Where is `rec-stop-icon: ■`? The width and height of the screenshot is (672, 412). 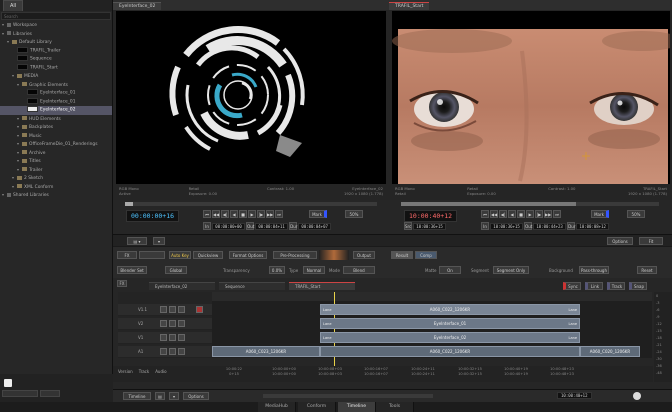
rec-stop-icon: ■ is located at coordinates (521, 214).